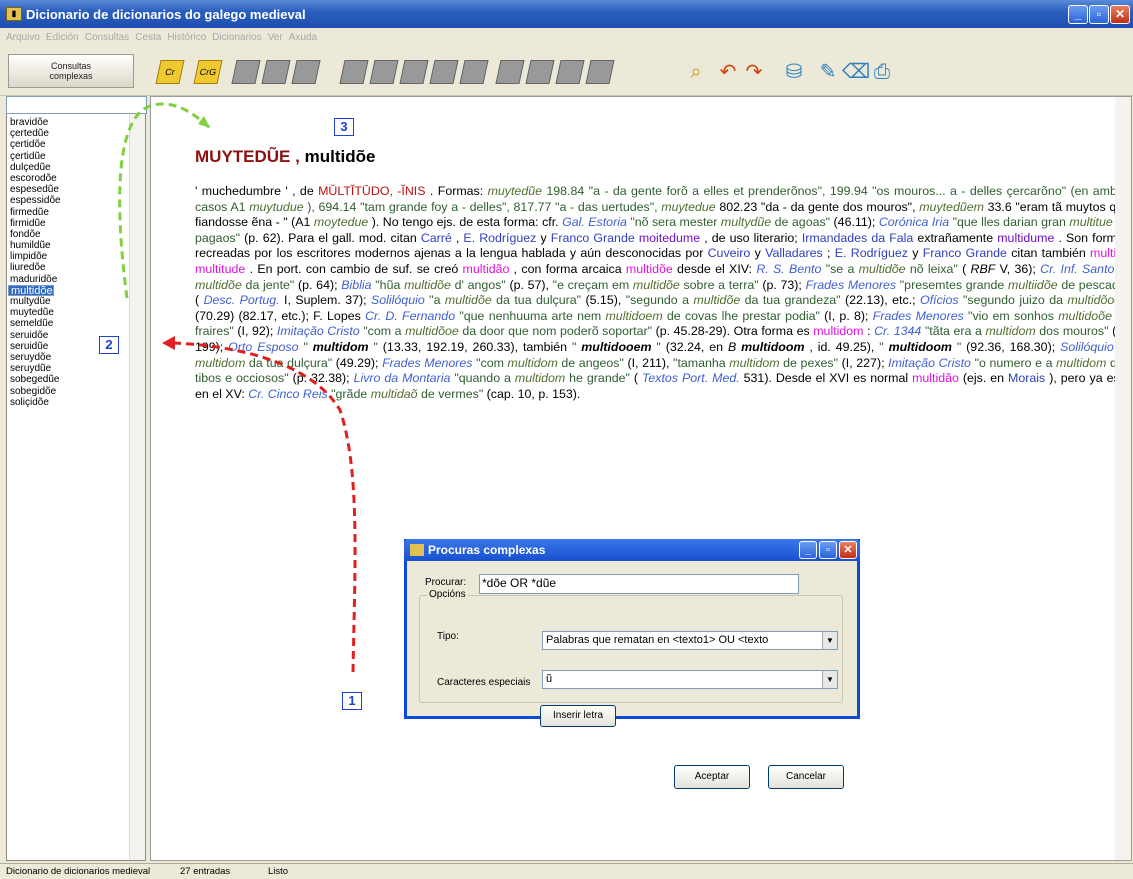 The height and width of the screenshot is (879, 1133). What do you see at coordinates (67, 267) in the screenshot?
I see `word-list-item: liuredõe` at bounding box center [67, 267].